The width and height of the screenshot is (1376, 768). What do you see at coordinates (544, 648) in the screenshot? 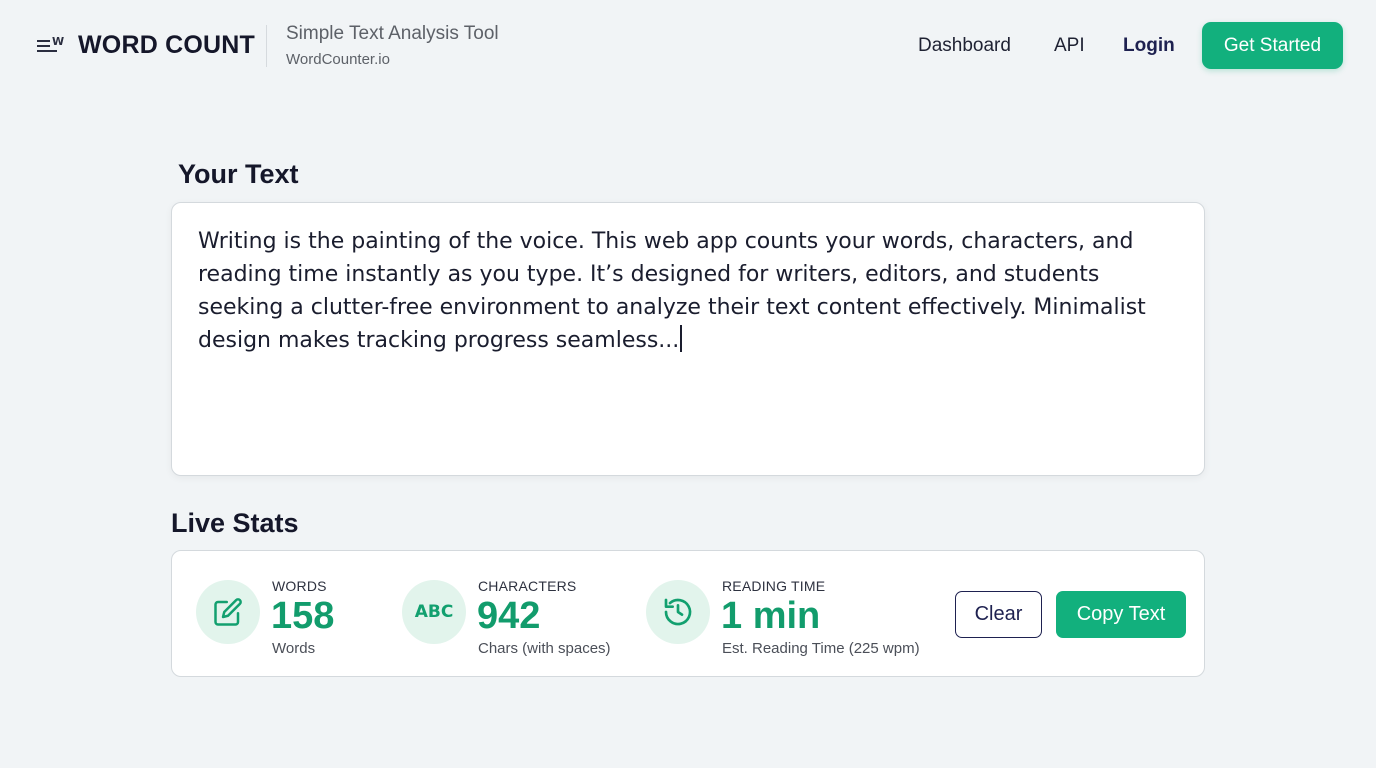
I see `characters-sub: Chars (with spaces)` at bounding box center [544, 648].